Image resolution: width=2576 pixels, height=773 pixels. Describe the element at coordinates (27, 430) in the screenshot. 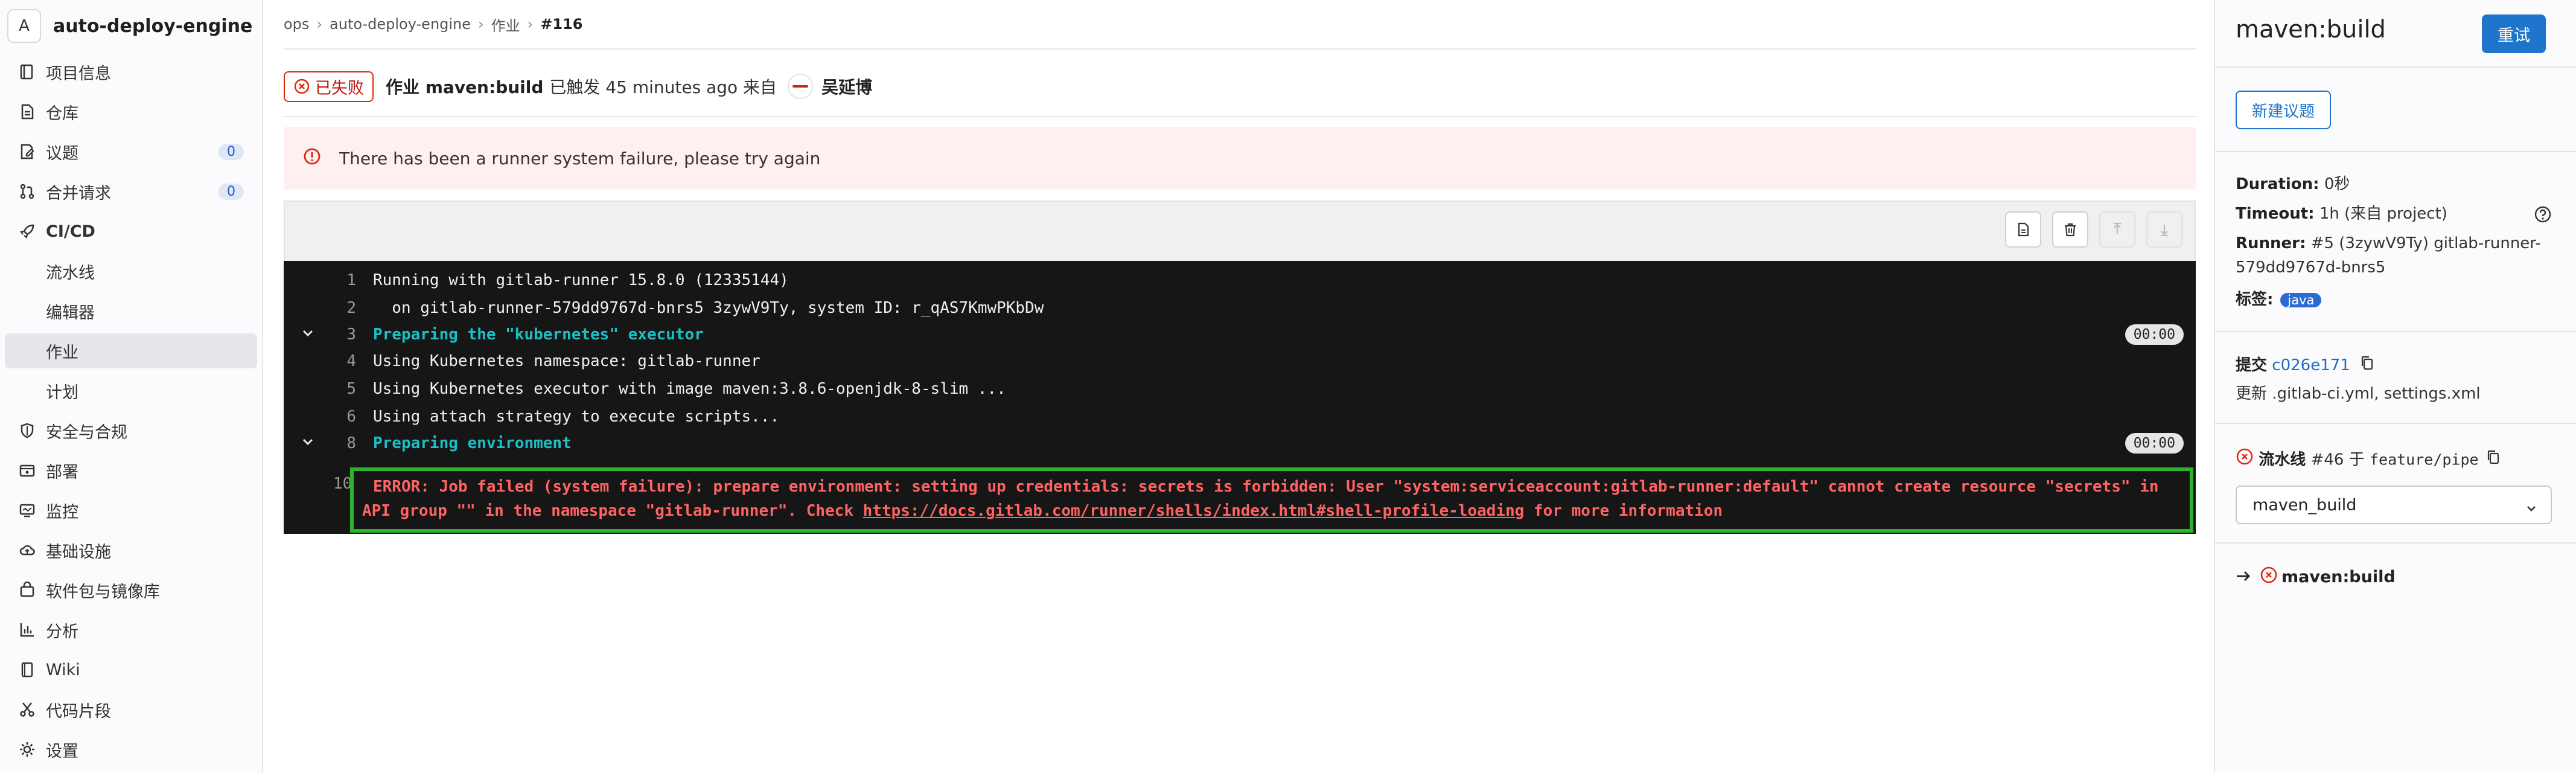

I see `shield-icon` at that location.